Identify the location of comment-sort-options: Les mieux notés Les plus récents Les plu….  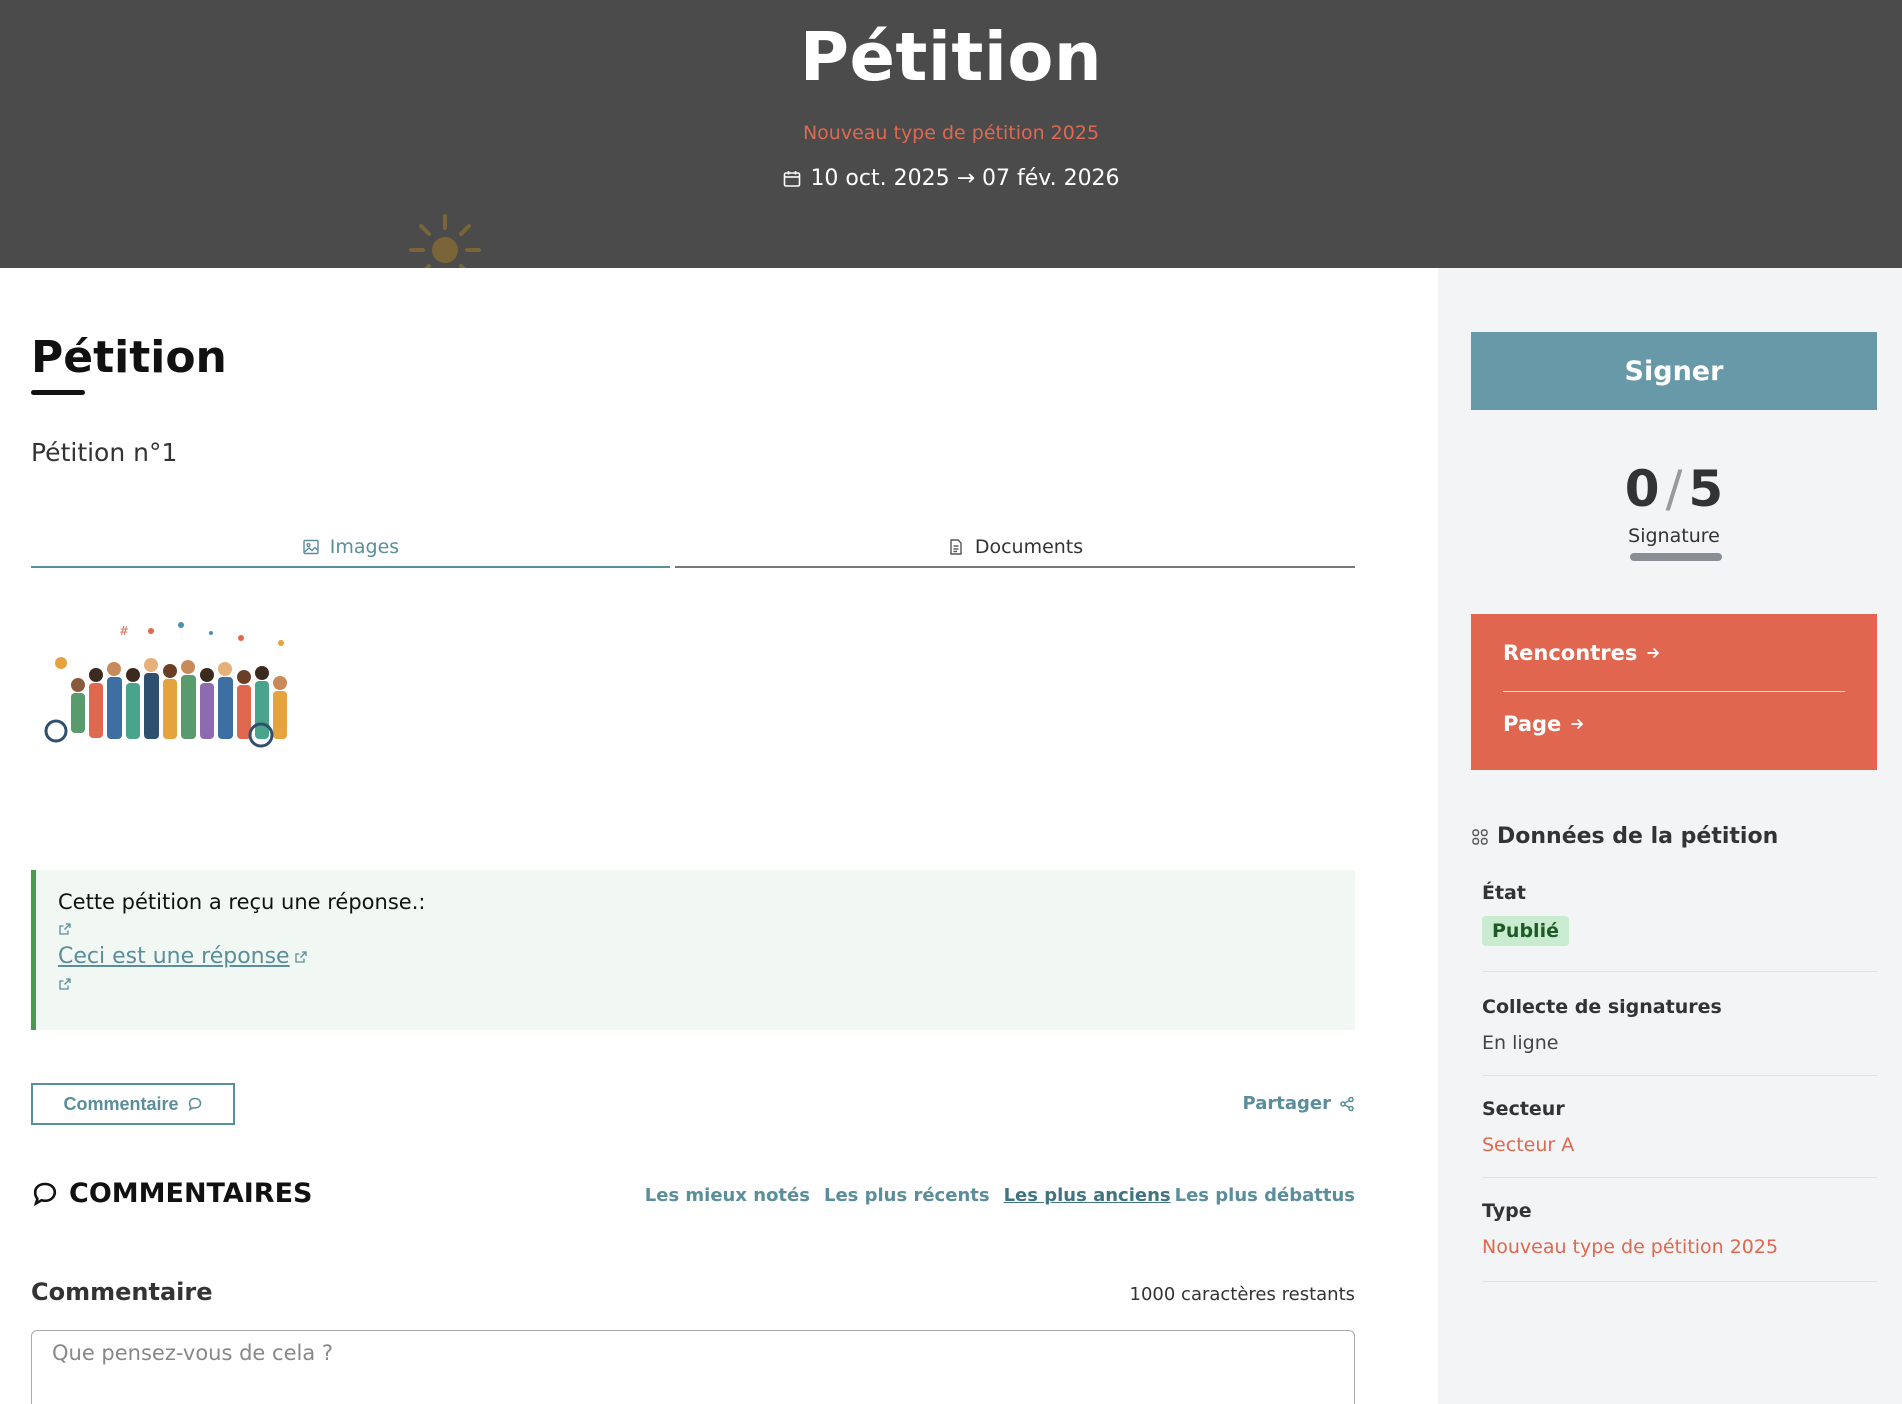
(1000, 1195).